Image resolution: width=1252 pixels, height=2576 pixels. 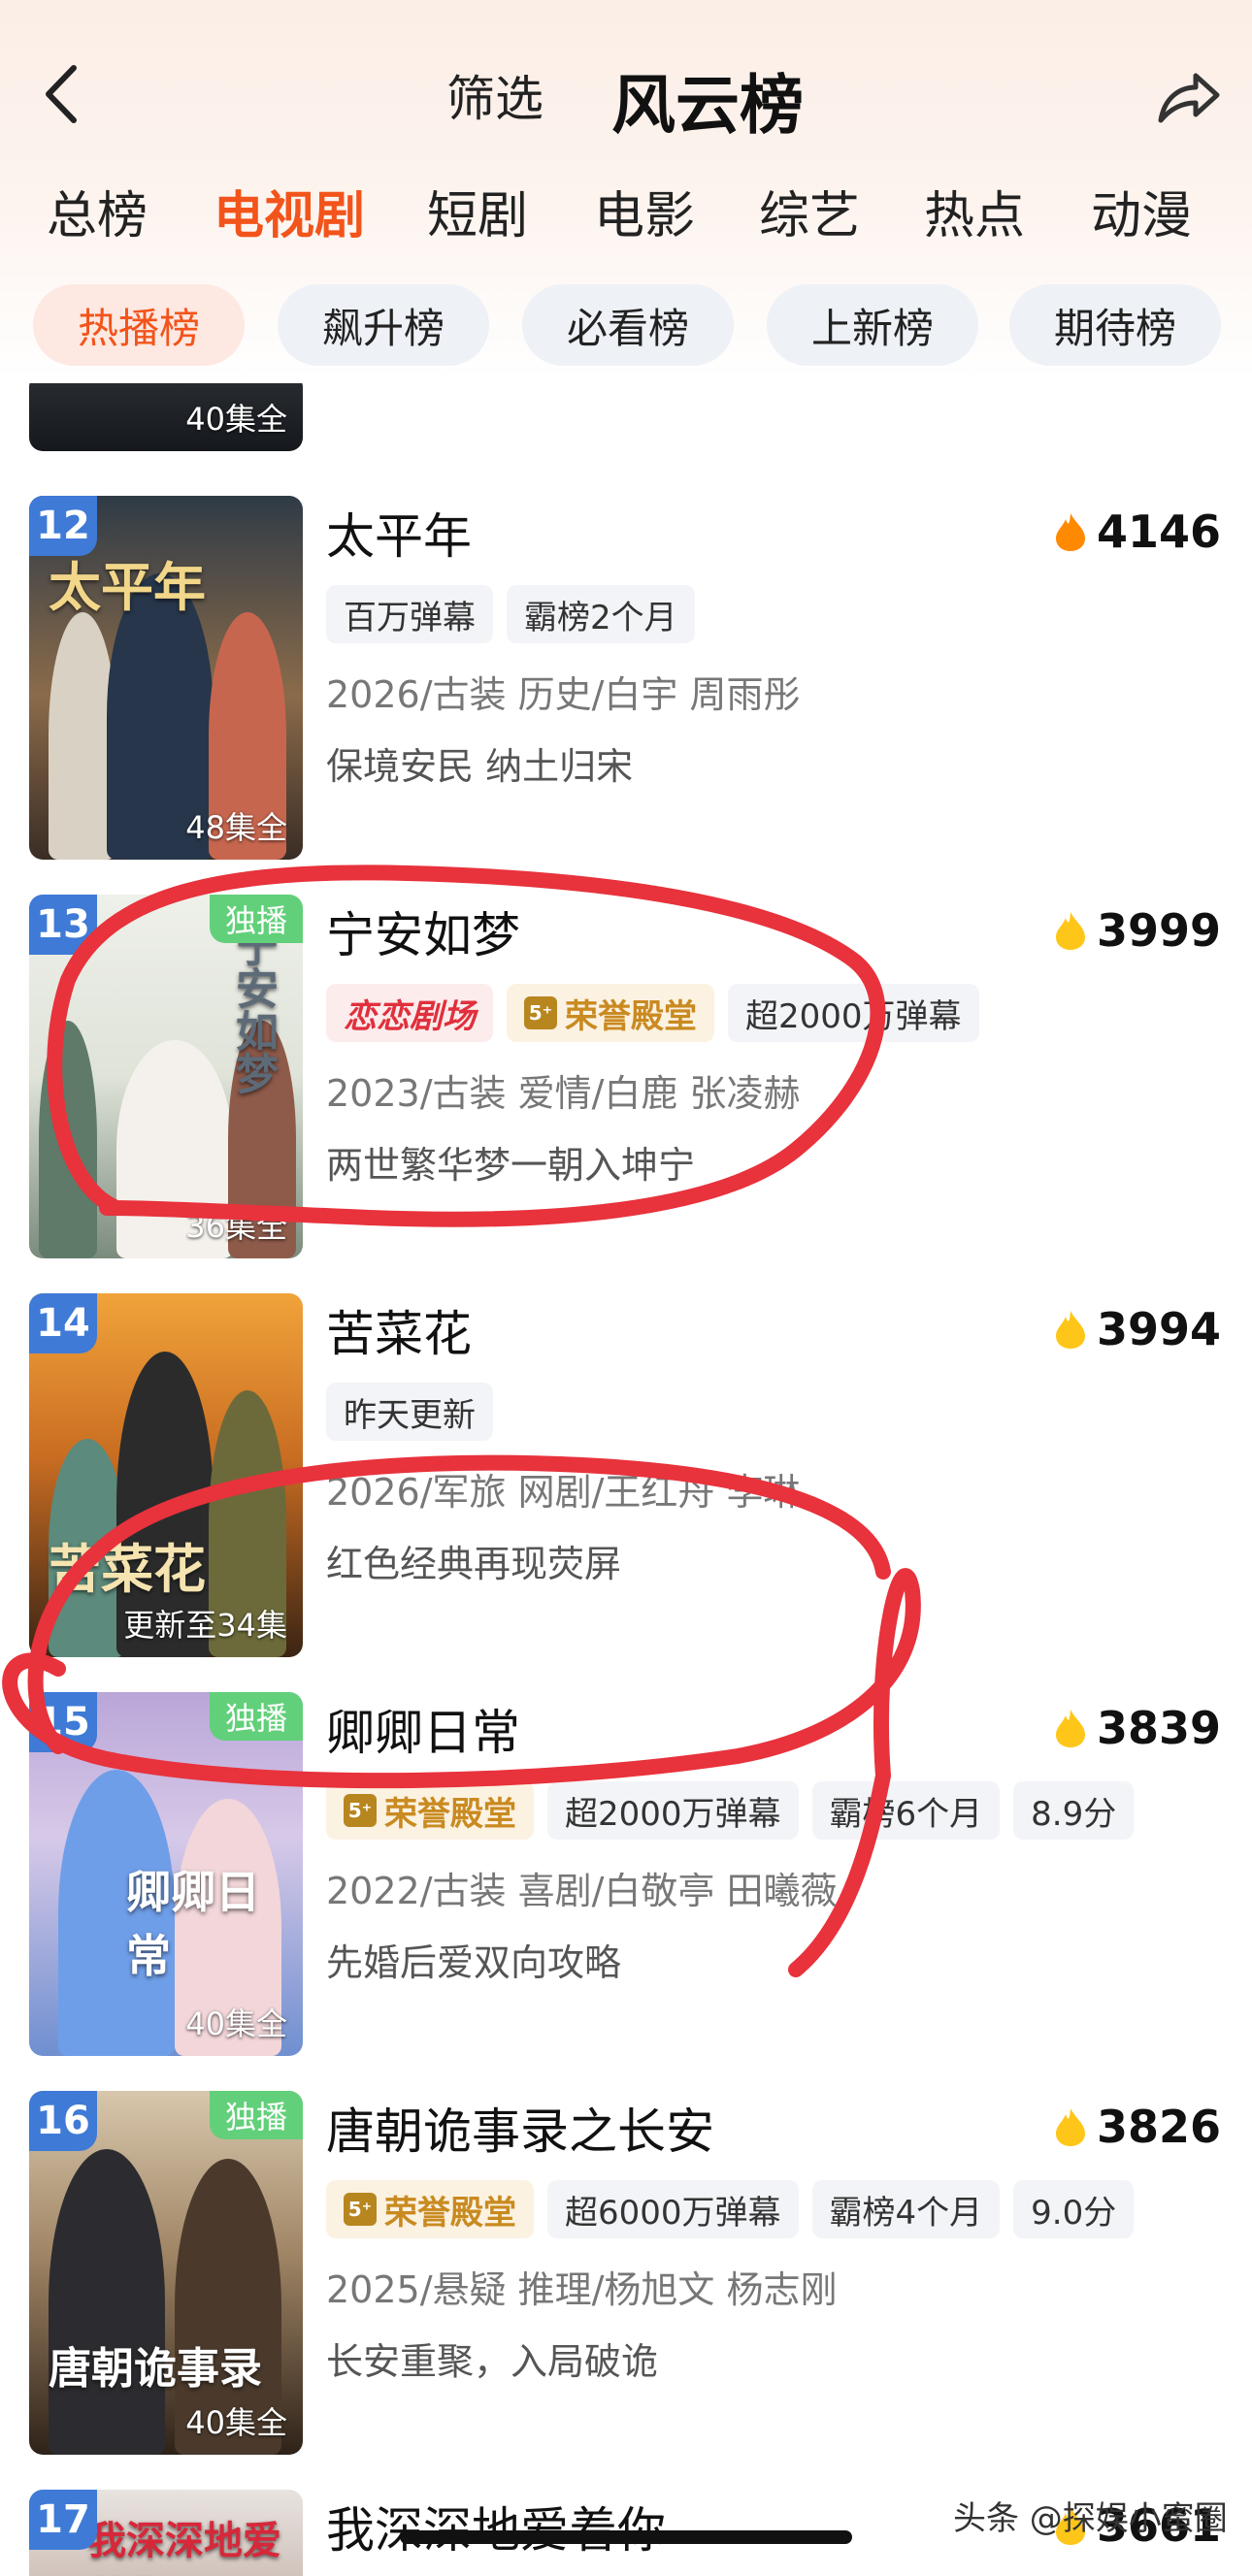 I want to click on heat-score: 4146, so click(x=1137, y=531).